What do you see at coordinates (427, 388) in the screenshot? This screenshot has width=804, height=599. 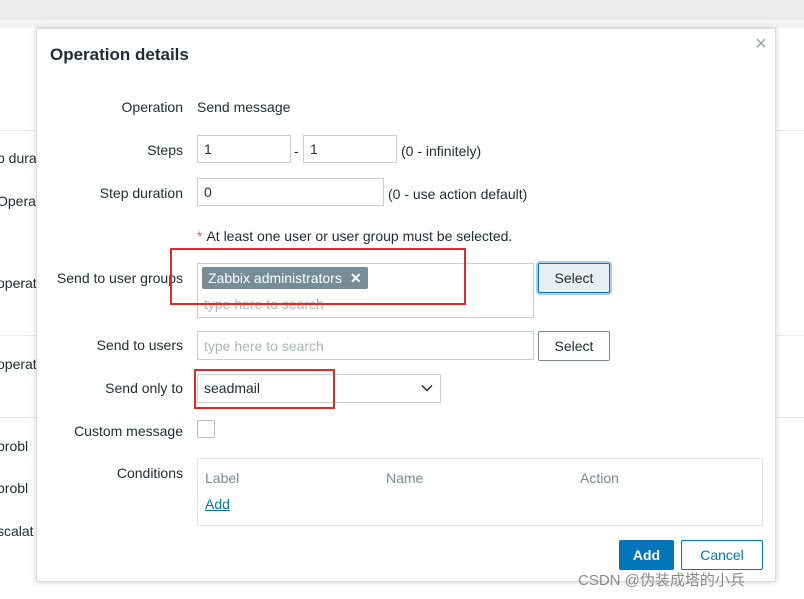 I see `chevron-down-icon` at bounding box center [427, 388].